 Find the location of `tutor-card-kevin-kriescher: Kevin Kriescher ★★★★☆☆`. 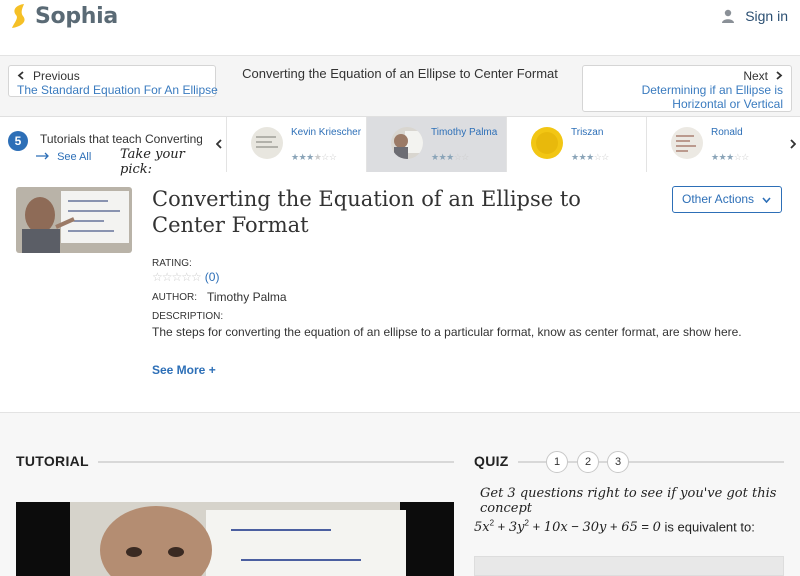

tutor-card-kevin-kriescher: Kevin Kriescher ★★★★☆☆ is located at coordinates (296, 144).